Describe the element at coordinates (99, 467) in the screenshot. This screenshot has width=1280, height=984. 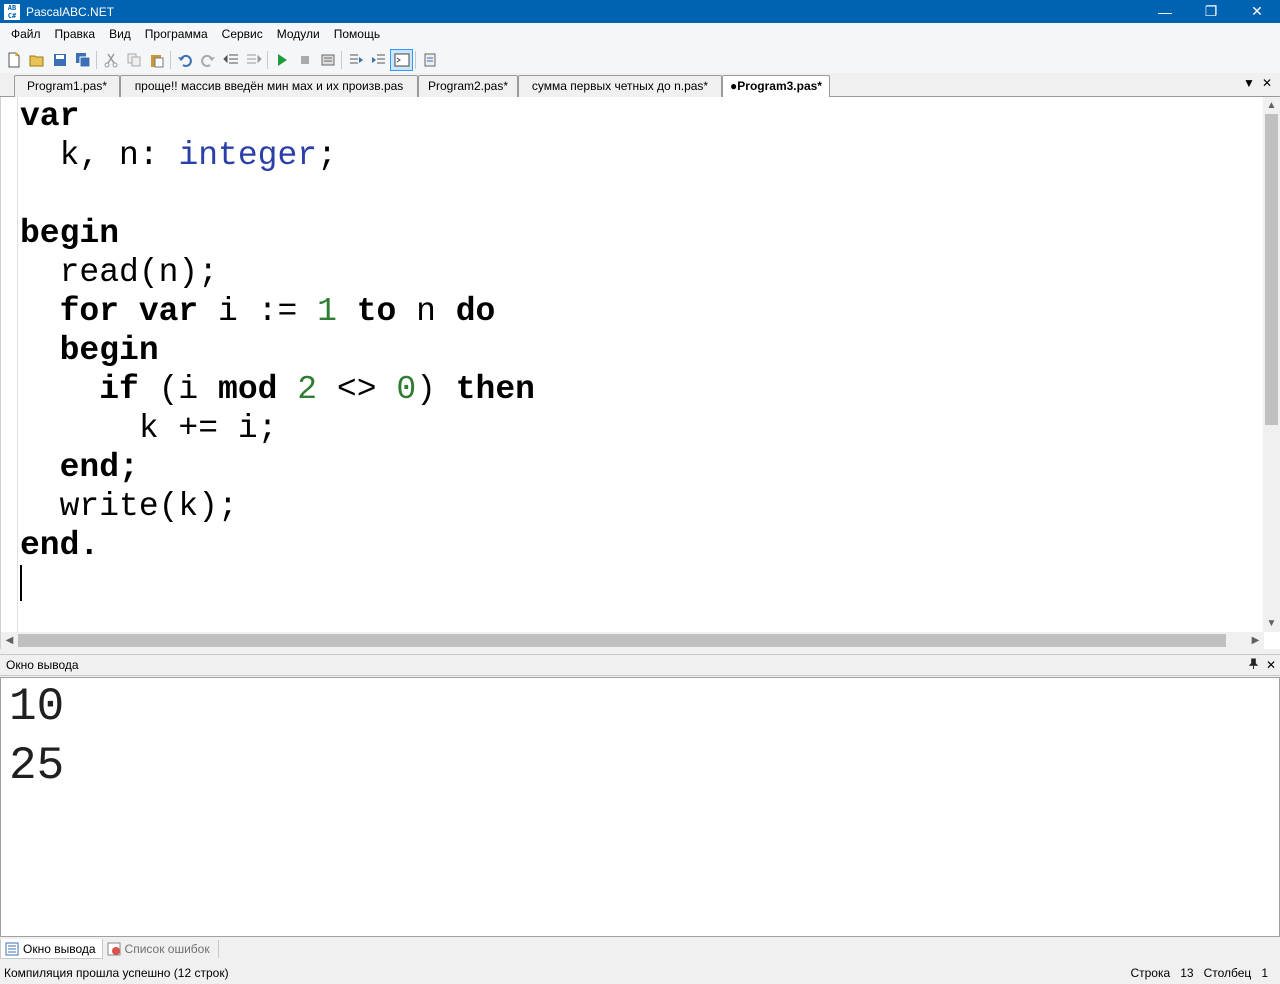
I see `code-keyword: end;` at that location.